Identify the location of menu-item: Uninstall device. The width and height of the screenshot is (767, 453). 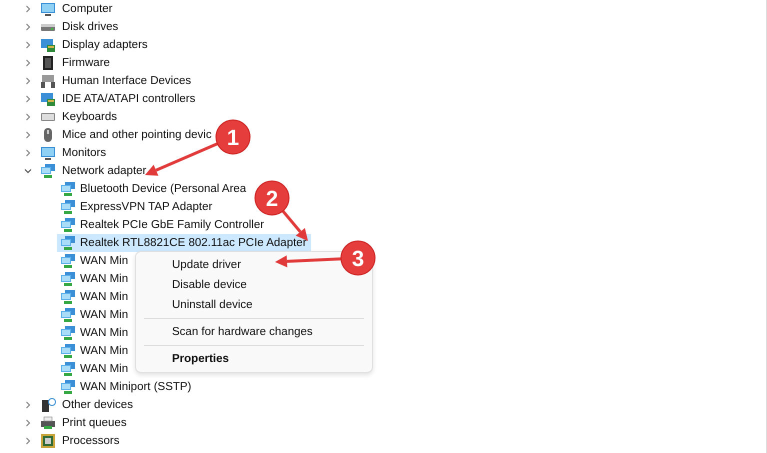
(212, 305).